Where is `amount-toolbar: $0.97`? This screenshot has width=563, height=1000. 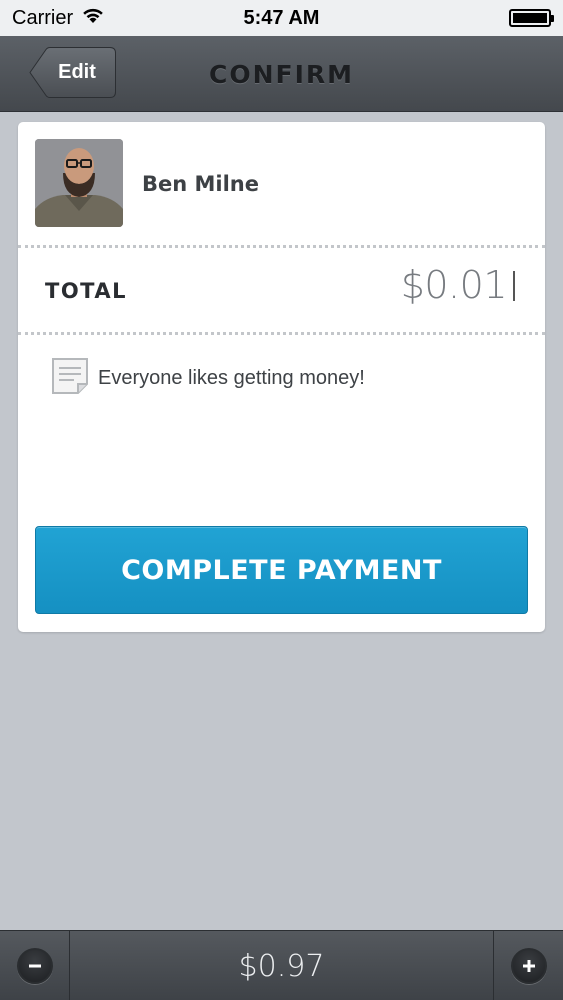
amount-toolbar: $0.97 is located at coordinates (281, 965).